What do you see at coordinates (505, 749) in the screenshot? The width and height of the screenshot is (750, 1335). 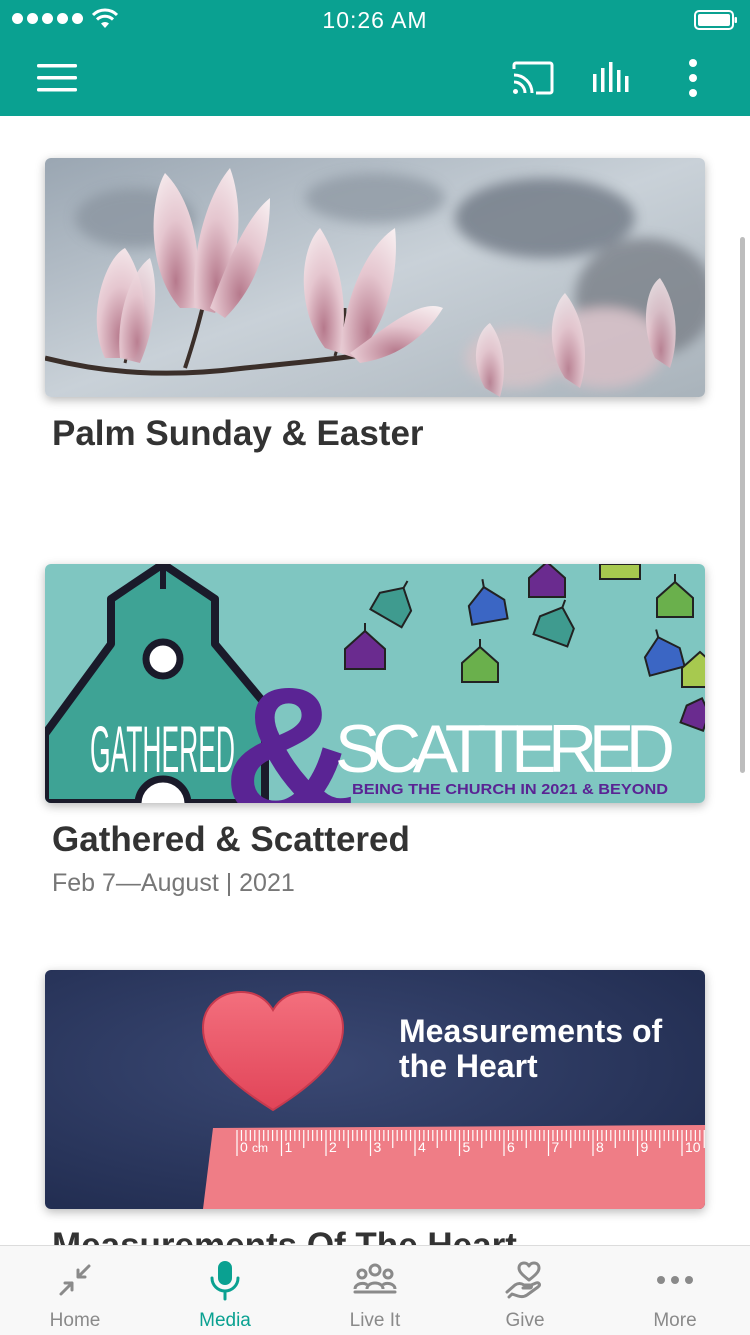 I see `banner-word-scattered: SCATTERED` at bounding box center [505, 749].